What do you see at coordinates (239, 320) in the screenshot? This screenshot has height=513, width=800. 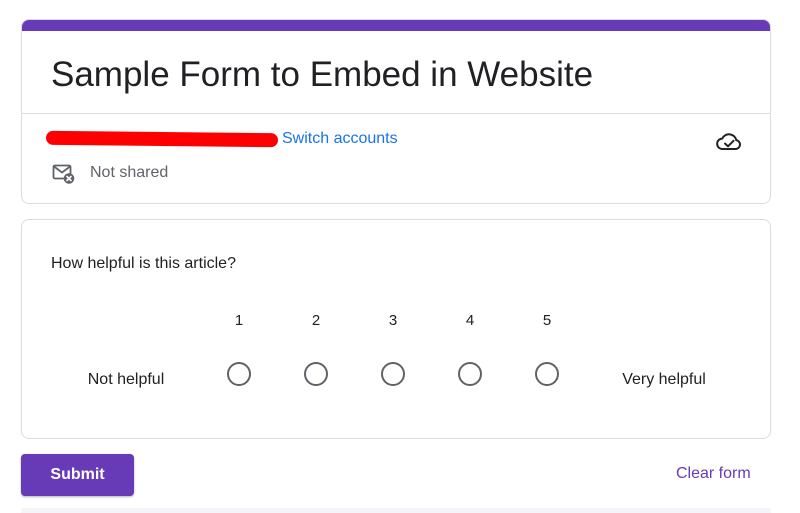 I see `scale-number-1: 1` at bounding box center [239, 320].